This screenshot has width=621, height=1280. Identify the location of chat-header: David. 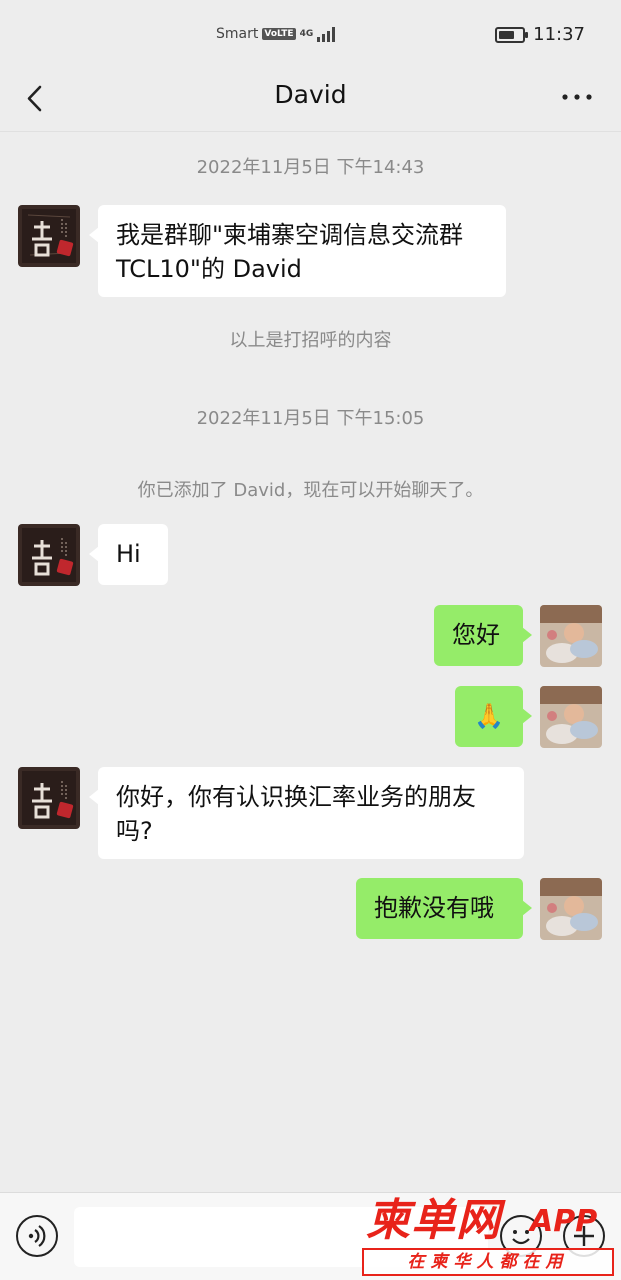
(310, 101).